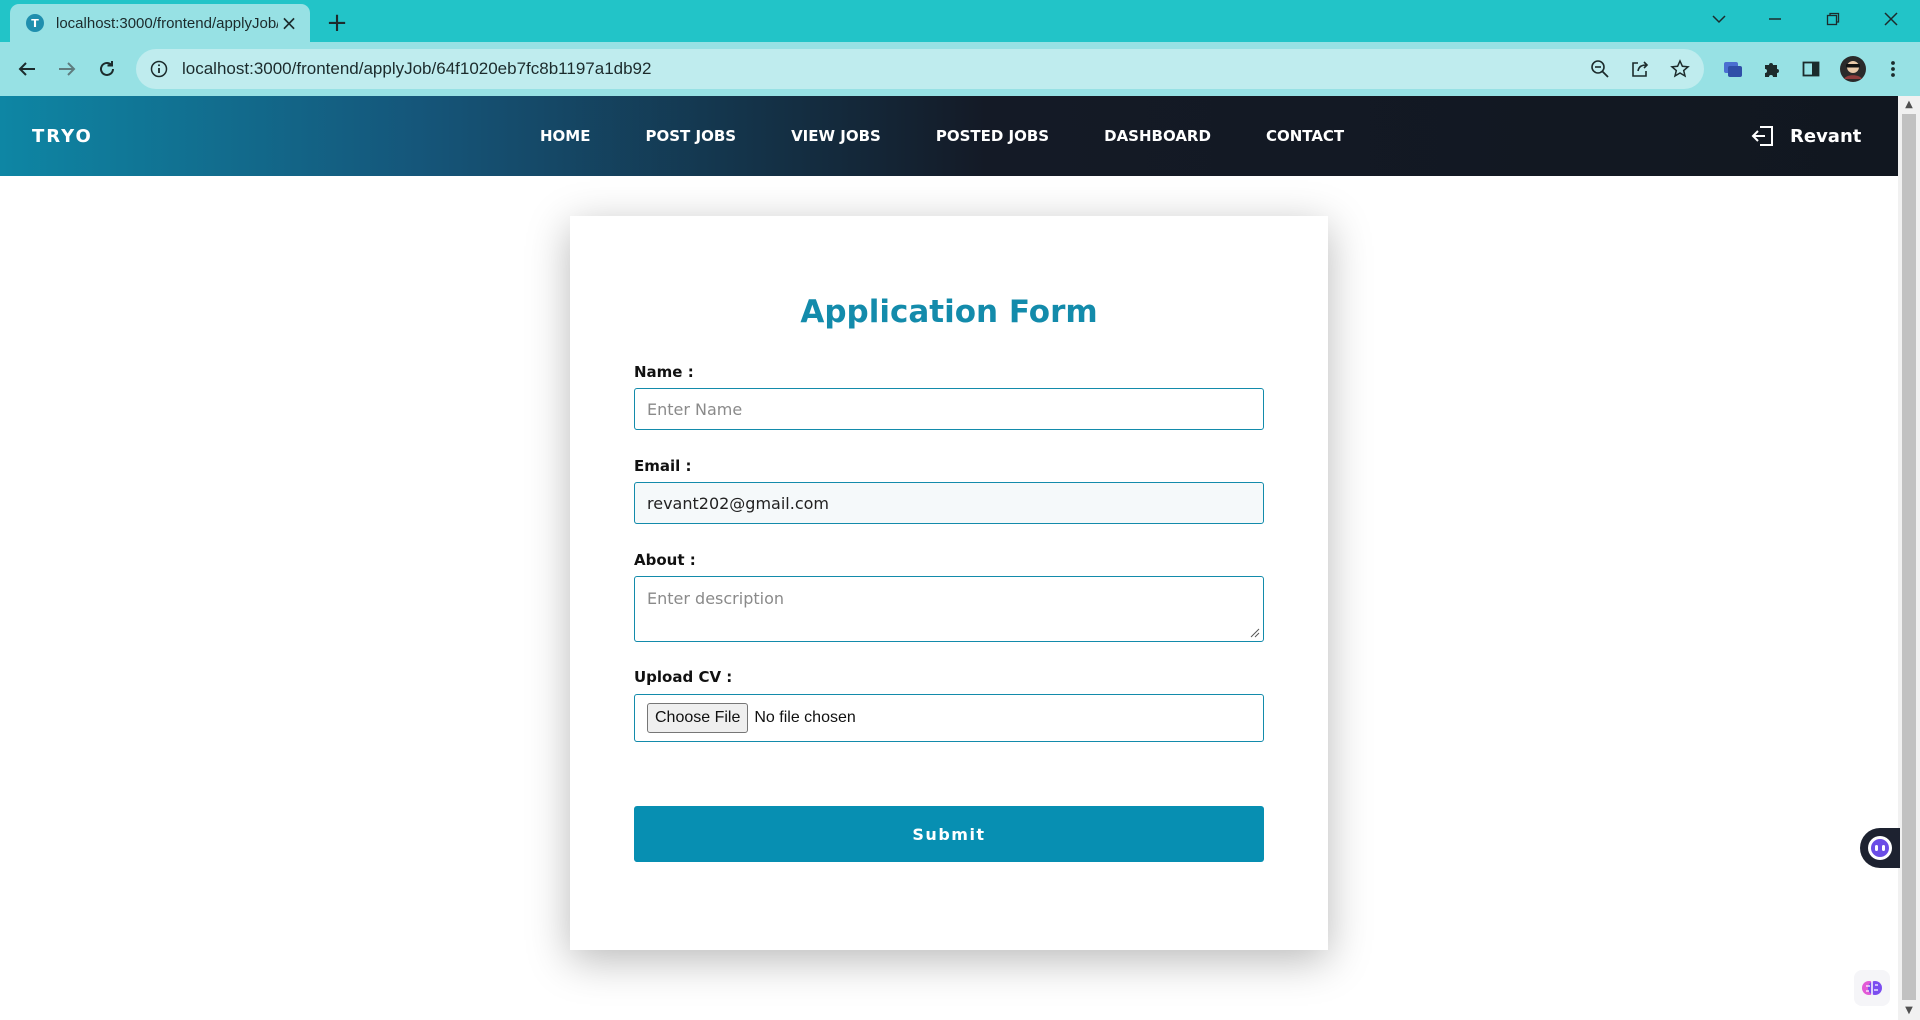  Describe the element at coordinates (664, 372) in the screenshot. I see `name-label: Name :` at that location.